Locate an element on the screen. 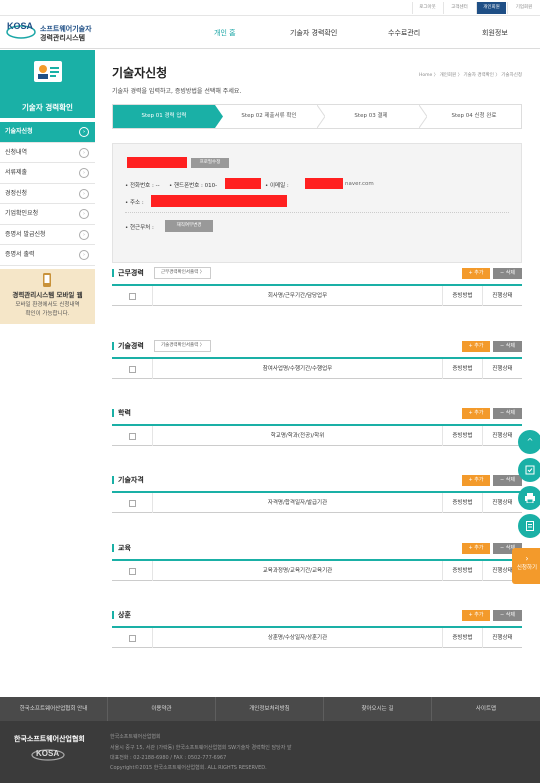  footer-logo: KOSA is located at coordinates (48, 753).